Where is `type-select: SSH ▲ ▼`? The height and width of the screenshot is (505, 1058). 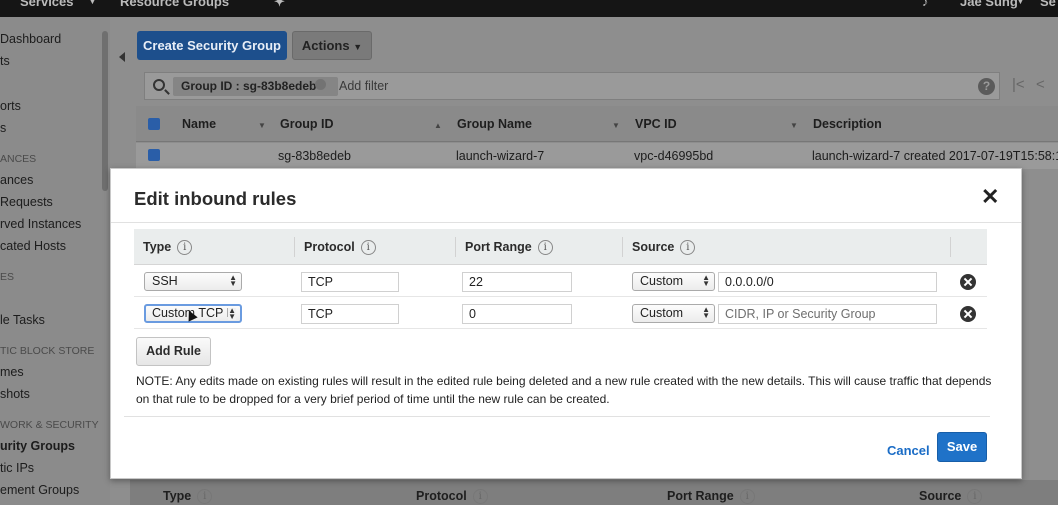 type-select: SSH ▲ ▼ is located at coordinates (193, 281).